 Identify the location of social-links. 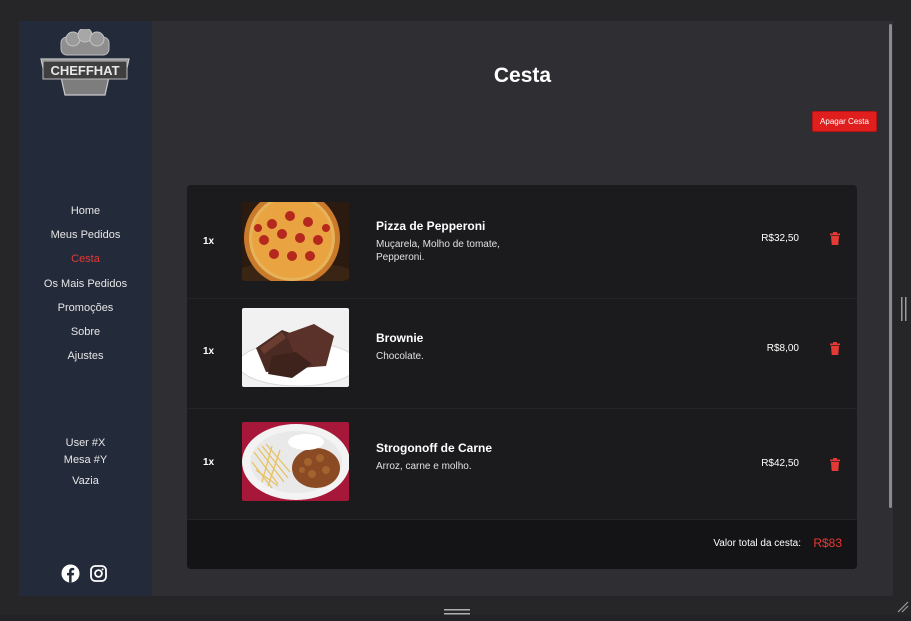
(84, 573).